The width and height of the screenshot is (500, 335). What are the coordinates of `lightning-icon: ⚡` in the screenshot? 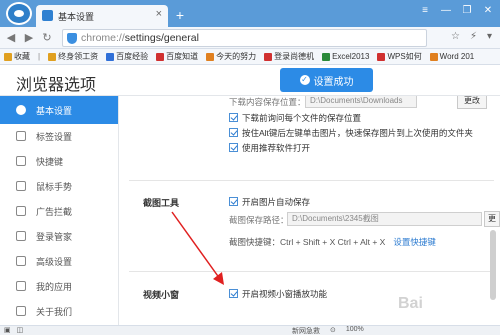 It's located at (473, 36).